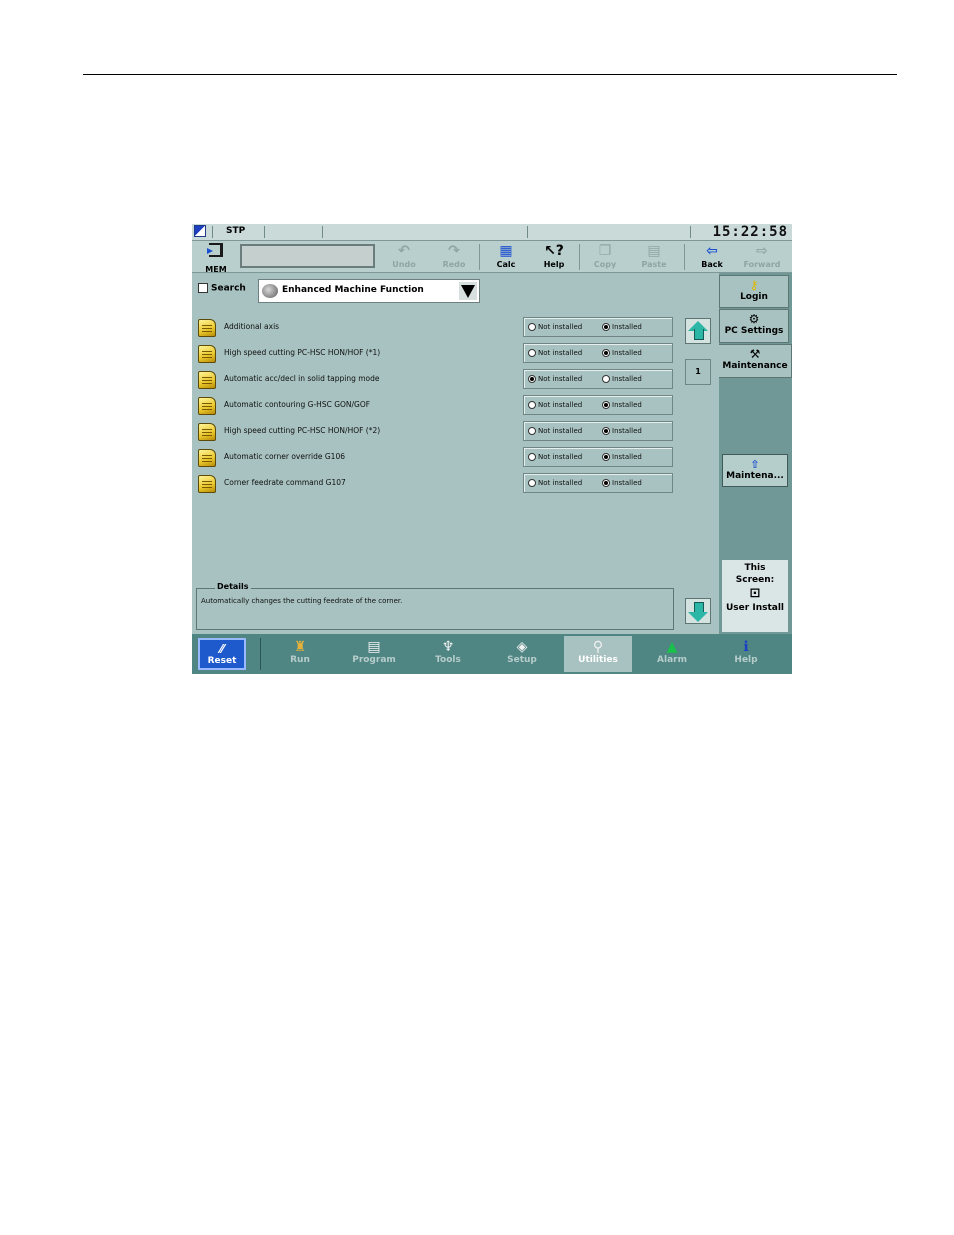 The width and height of the screenshot is (954, 1235). I want to click on mem-icon, so click(215, 250).